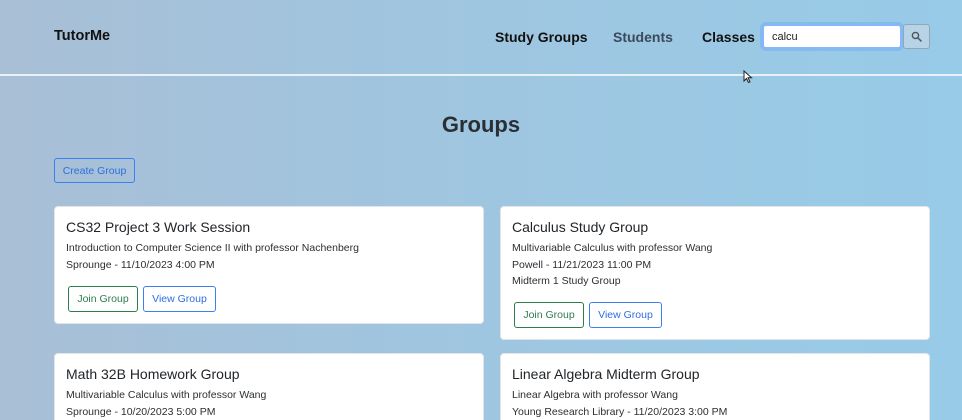 This screenshot has width=962, height=420. What do you see at coordinates (541, 37) in the screenshot?
I see `nav-study-groups: Study Groups` at bounding box center [541, 37].